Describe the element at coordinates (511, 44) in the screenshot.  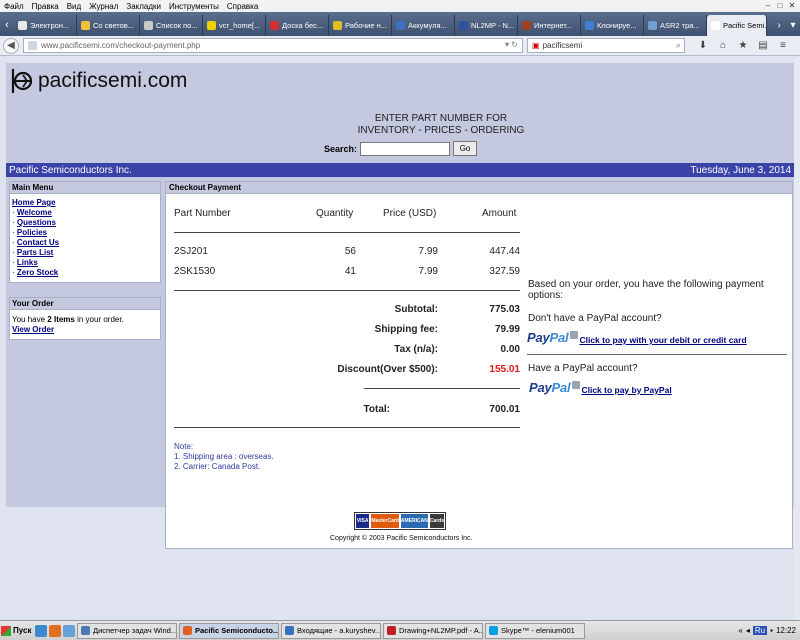
I see `reload-icon: ▾ ↻` at that location.